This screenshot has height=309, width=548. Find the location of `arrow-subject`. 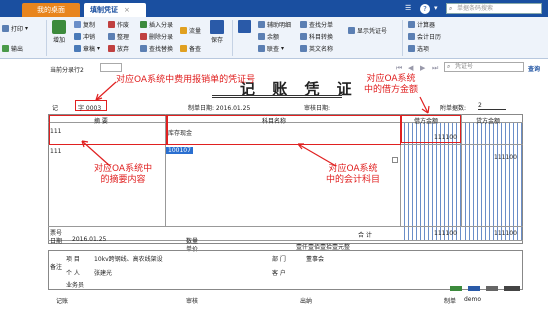

arrow-subject is located at coordinates (317, 155).